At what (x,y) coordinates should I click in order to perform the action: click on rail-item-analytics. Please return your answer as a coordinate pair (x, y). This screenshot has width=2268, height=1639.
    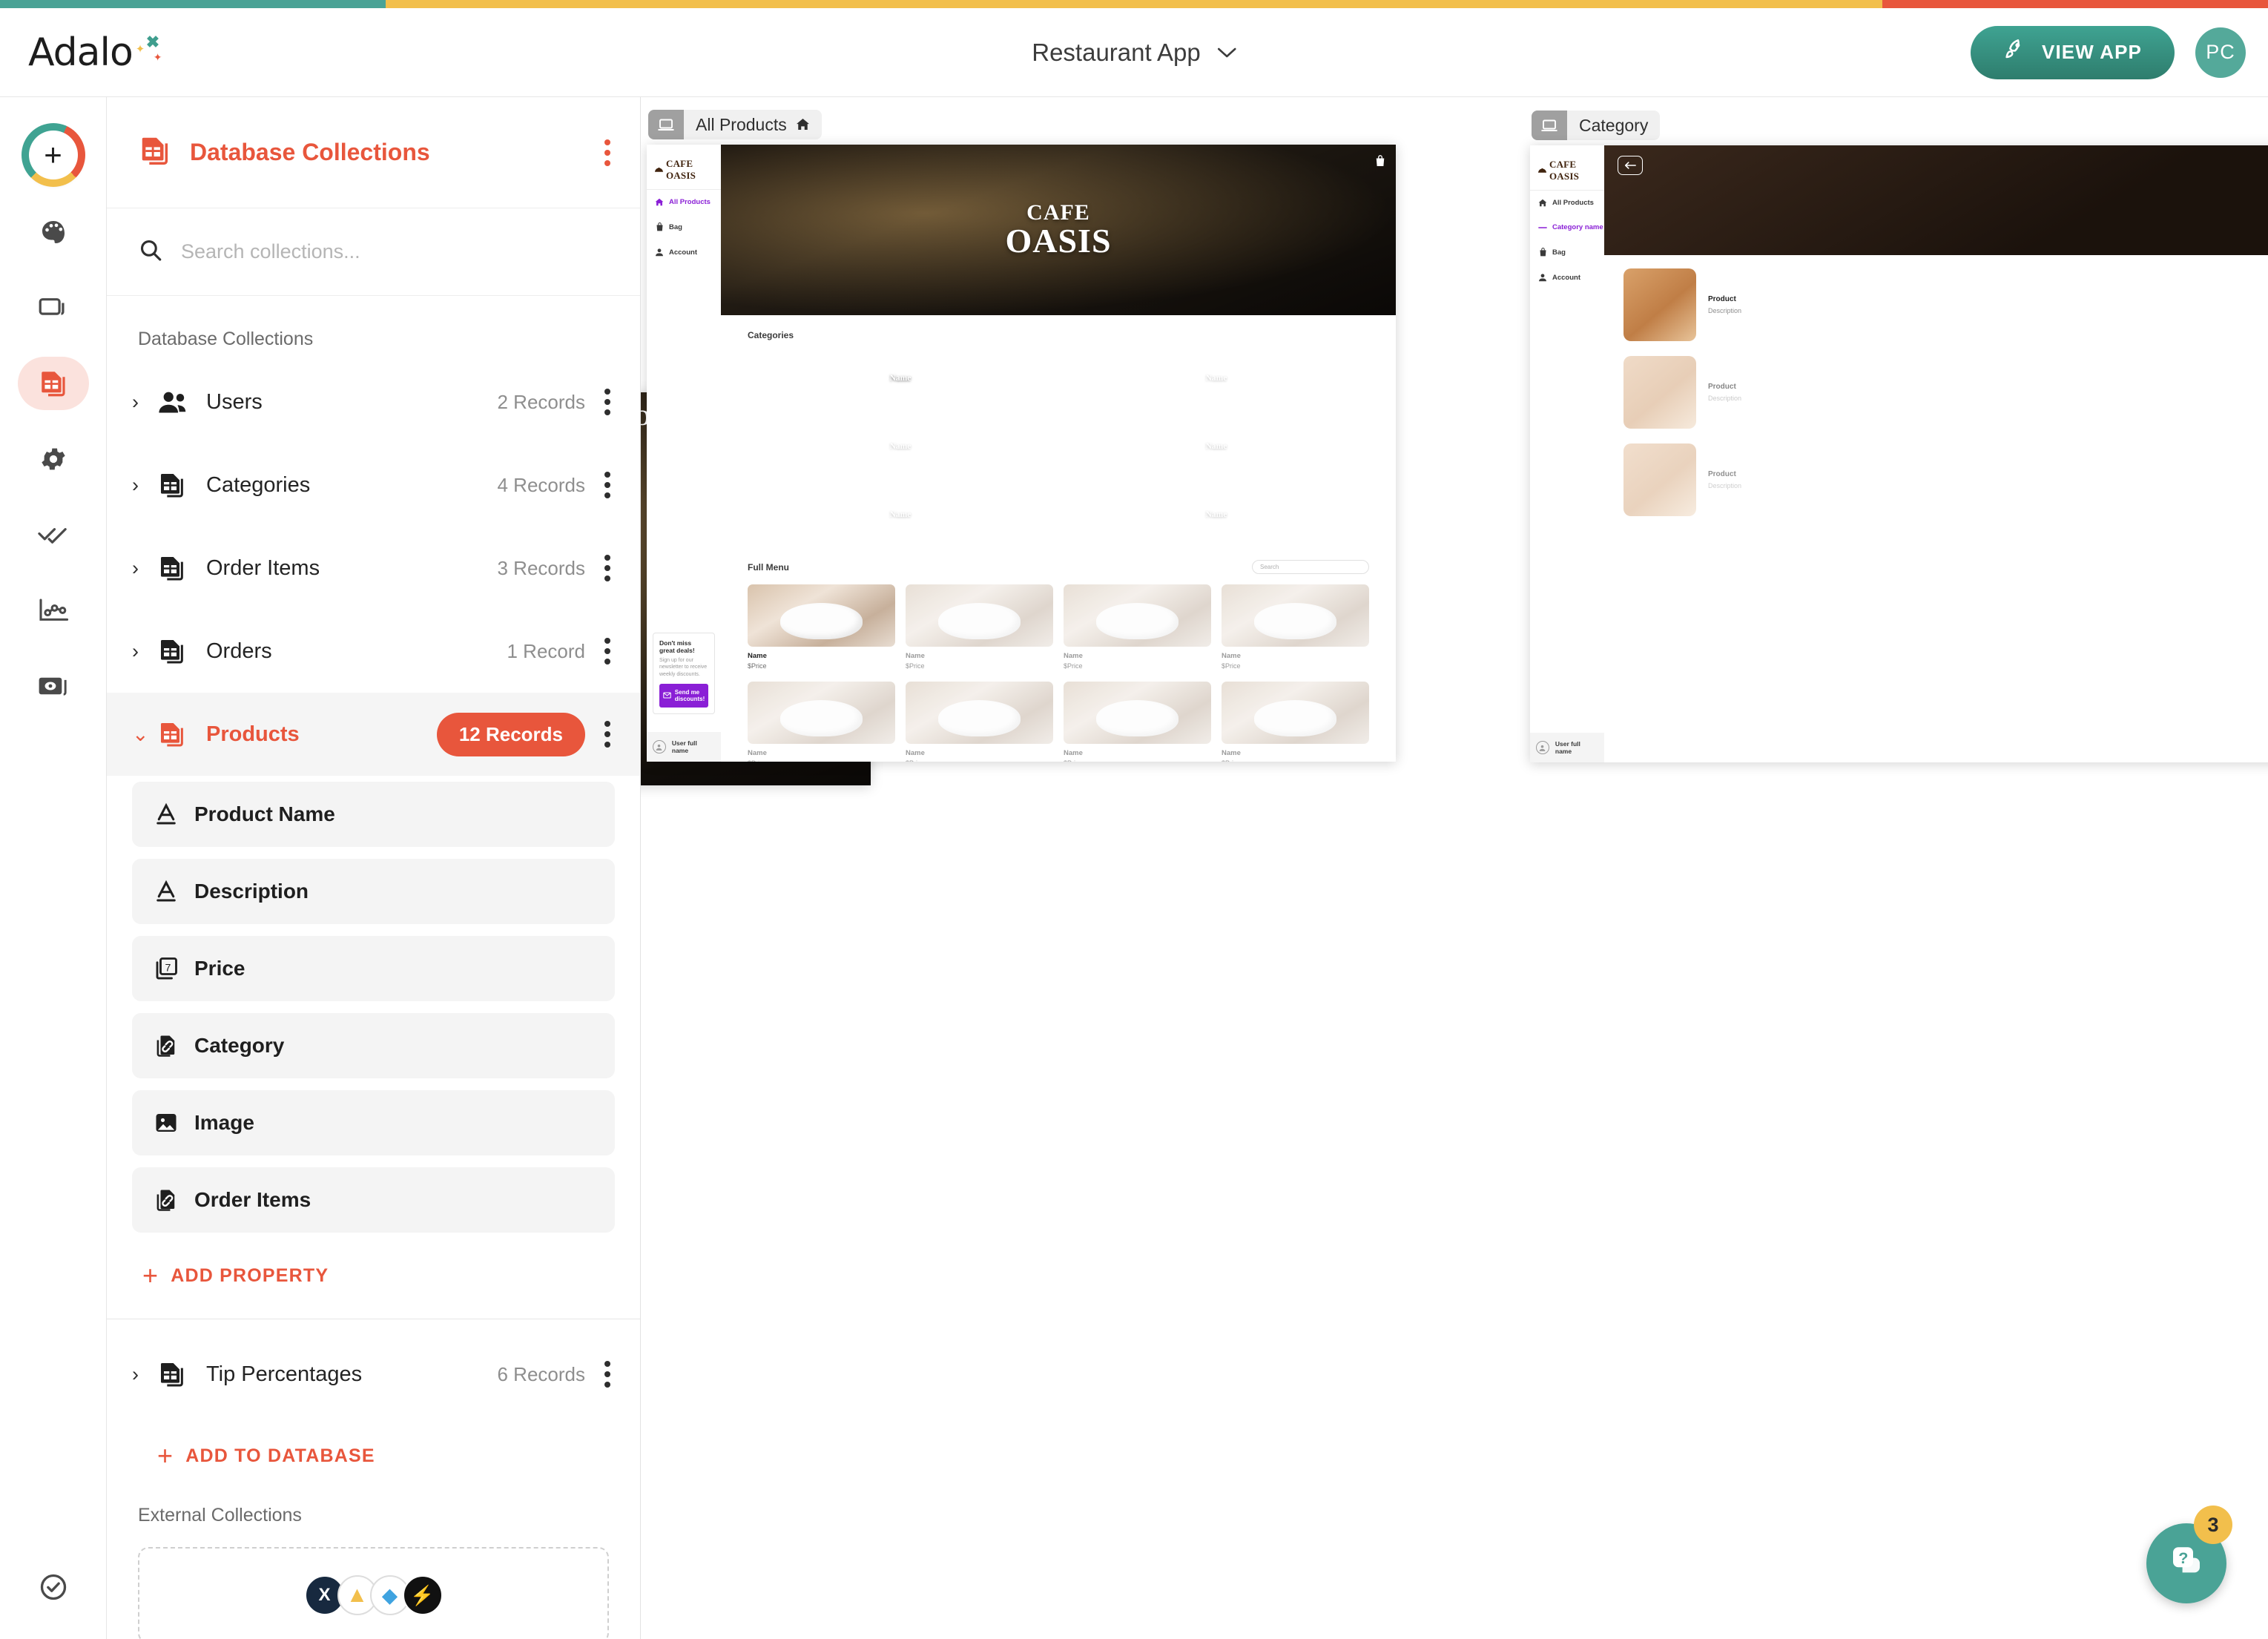
    Looking at the image, I should click on (53, 610).